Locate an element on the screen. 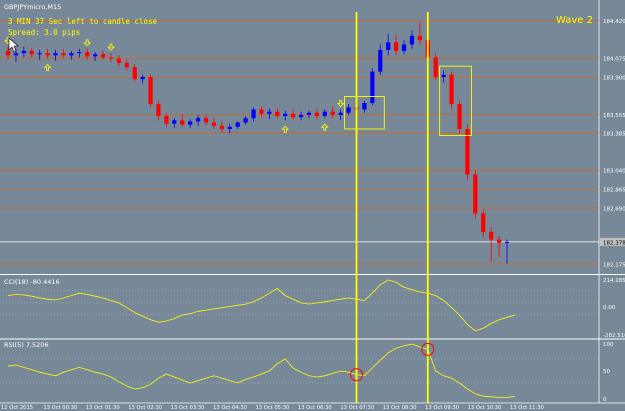 This screenshot has width=625, height=411. time-tick-label: 12 Oct 2015 is located at coordinates (17, 408).